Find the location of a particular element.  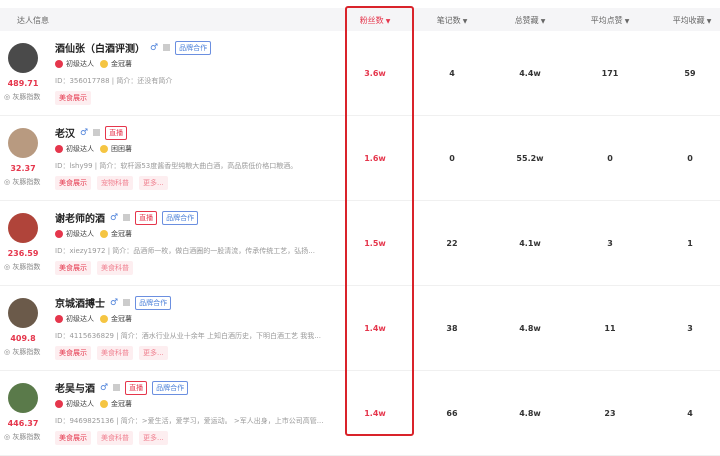

avg-like: 11 is located at coordinates (610, 328).